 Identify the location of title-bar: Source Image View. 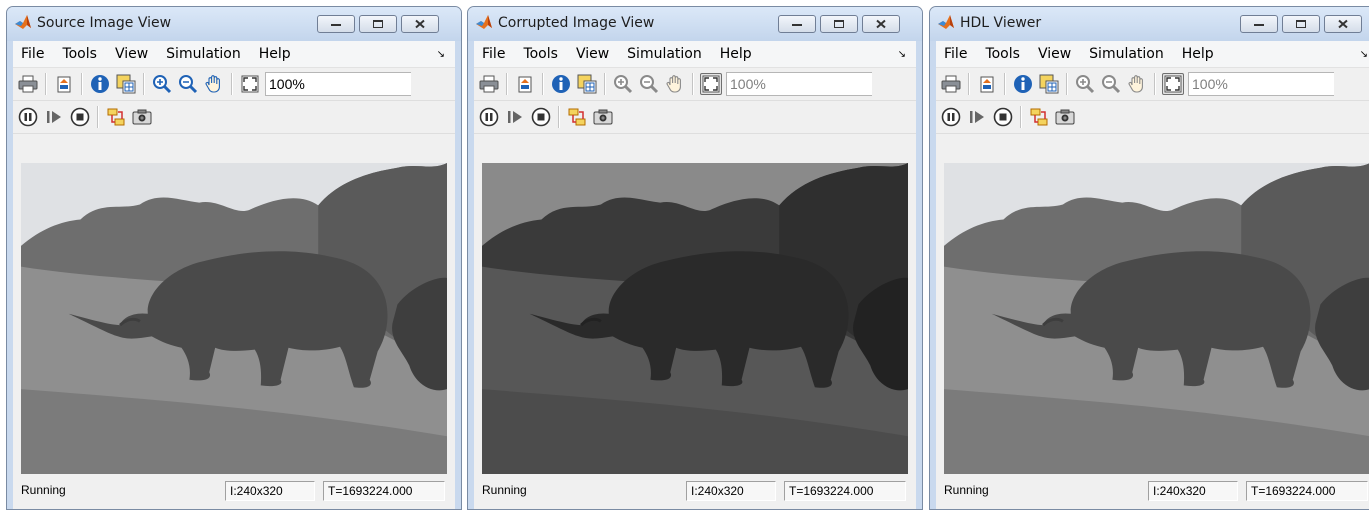
(234, 24).